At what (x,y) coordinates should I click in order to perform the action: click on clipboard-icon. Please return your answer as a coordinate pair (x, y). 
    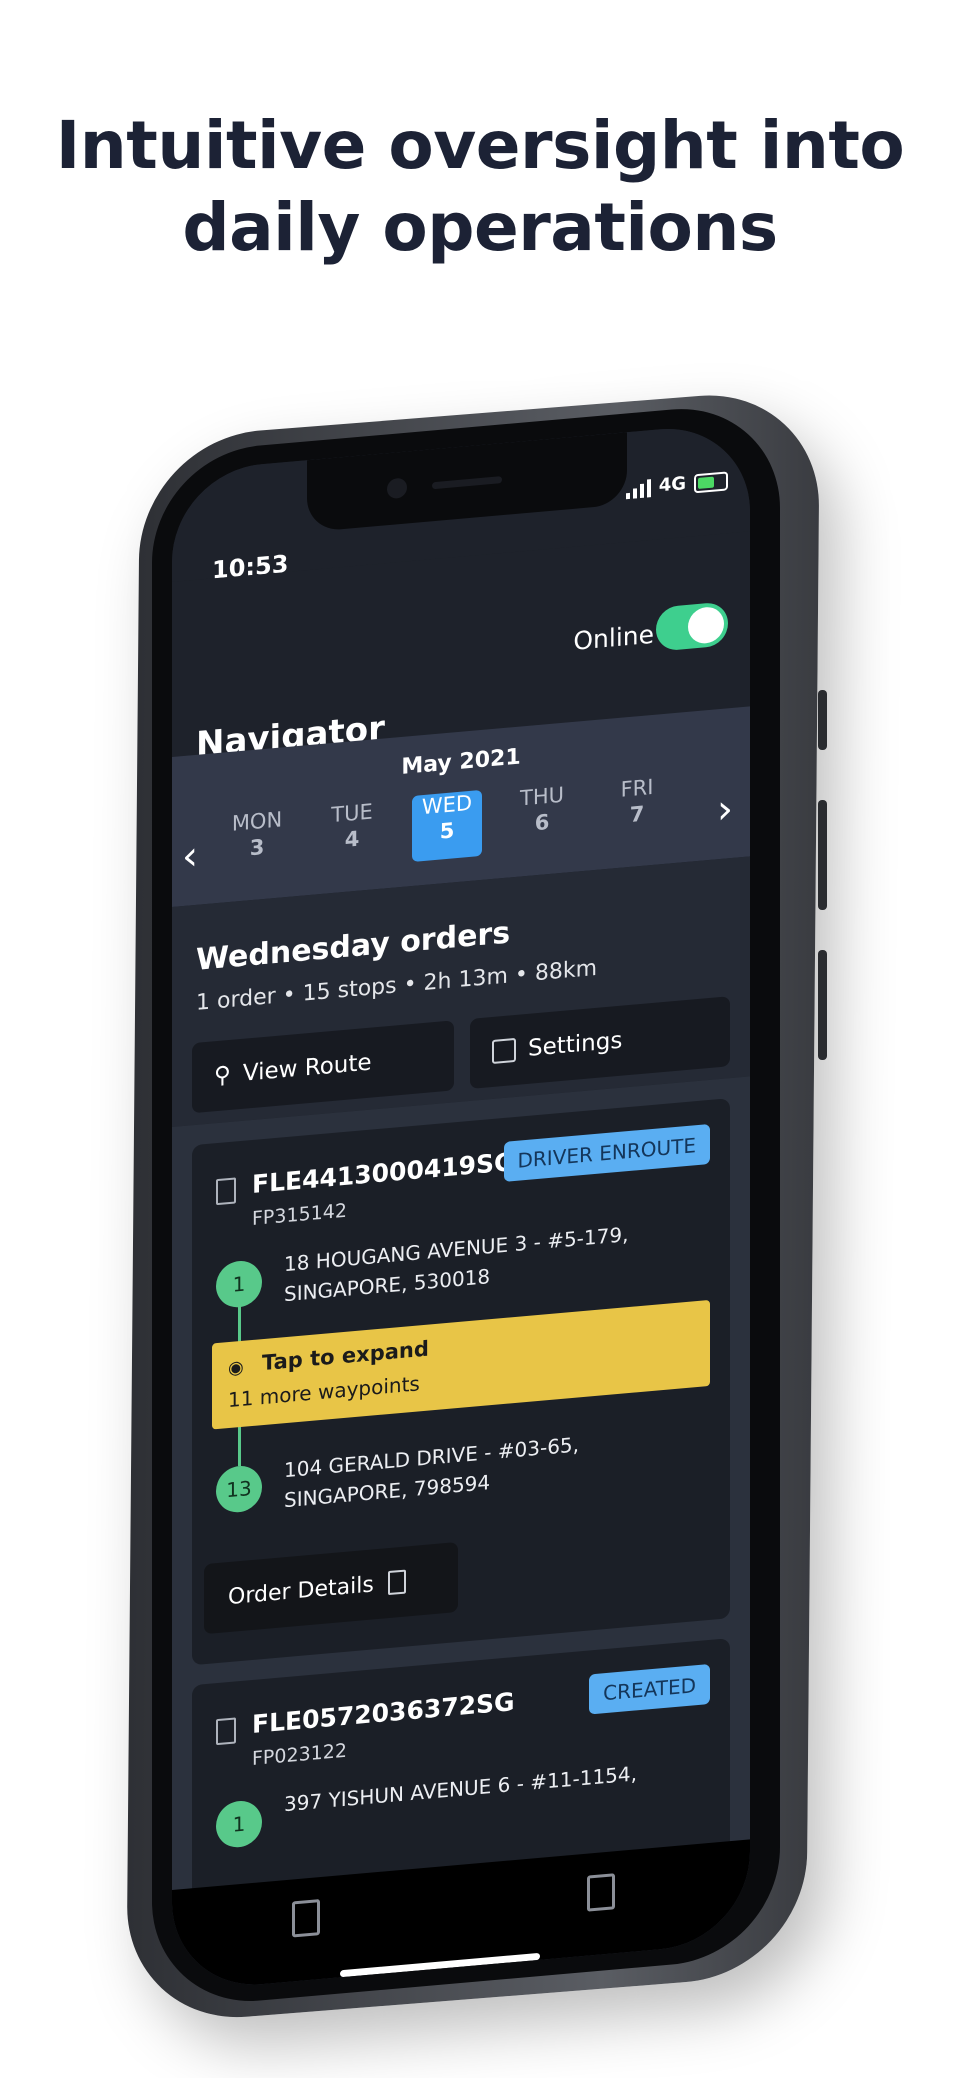
    Looking at the image, I should click on (396, 1582).